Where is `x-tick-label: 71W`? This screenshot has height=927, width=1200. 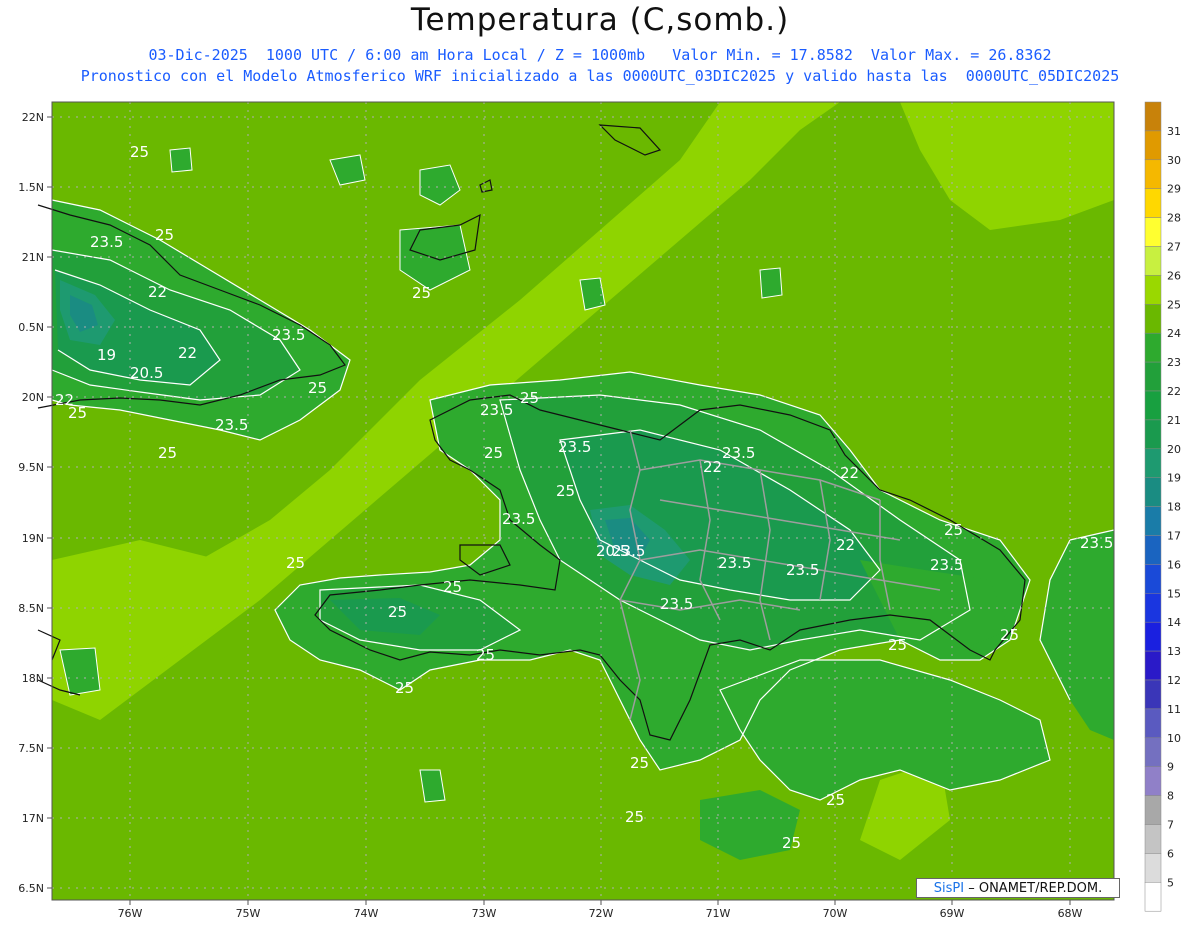 x-tick-label: 71W is located at coordinates (718, 913).